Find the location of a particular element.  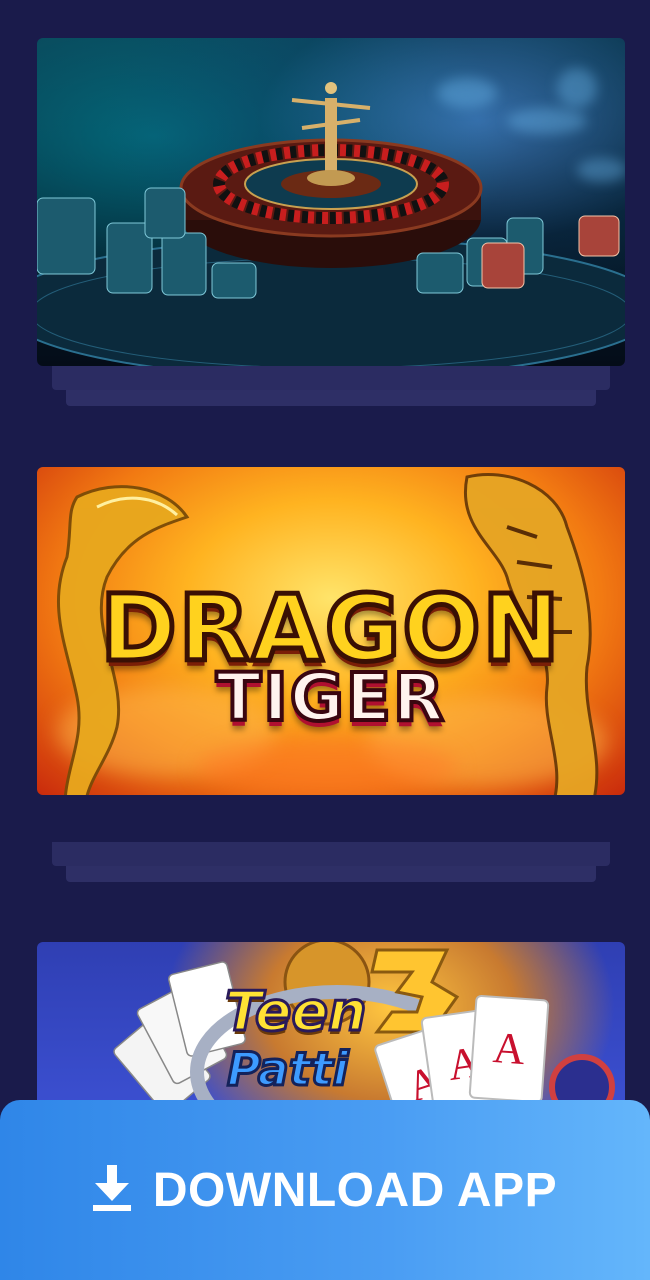

patti-title: Patti is located at coordinates (288, 1069).